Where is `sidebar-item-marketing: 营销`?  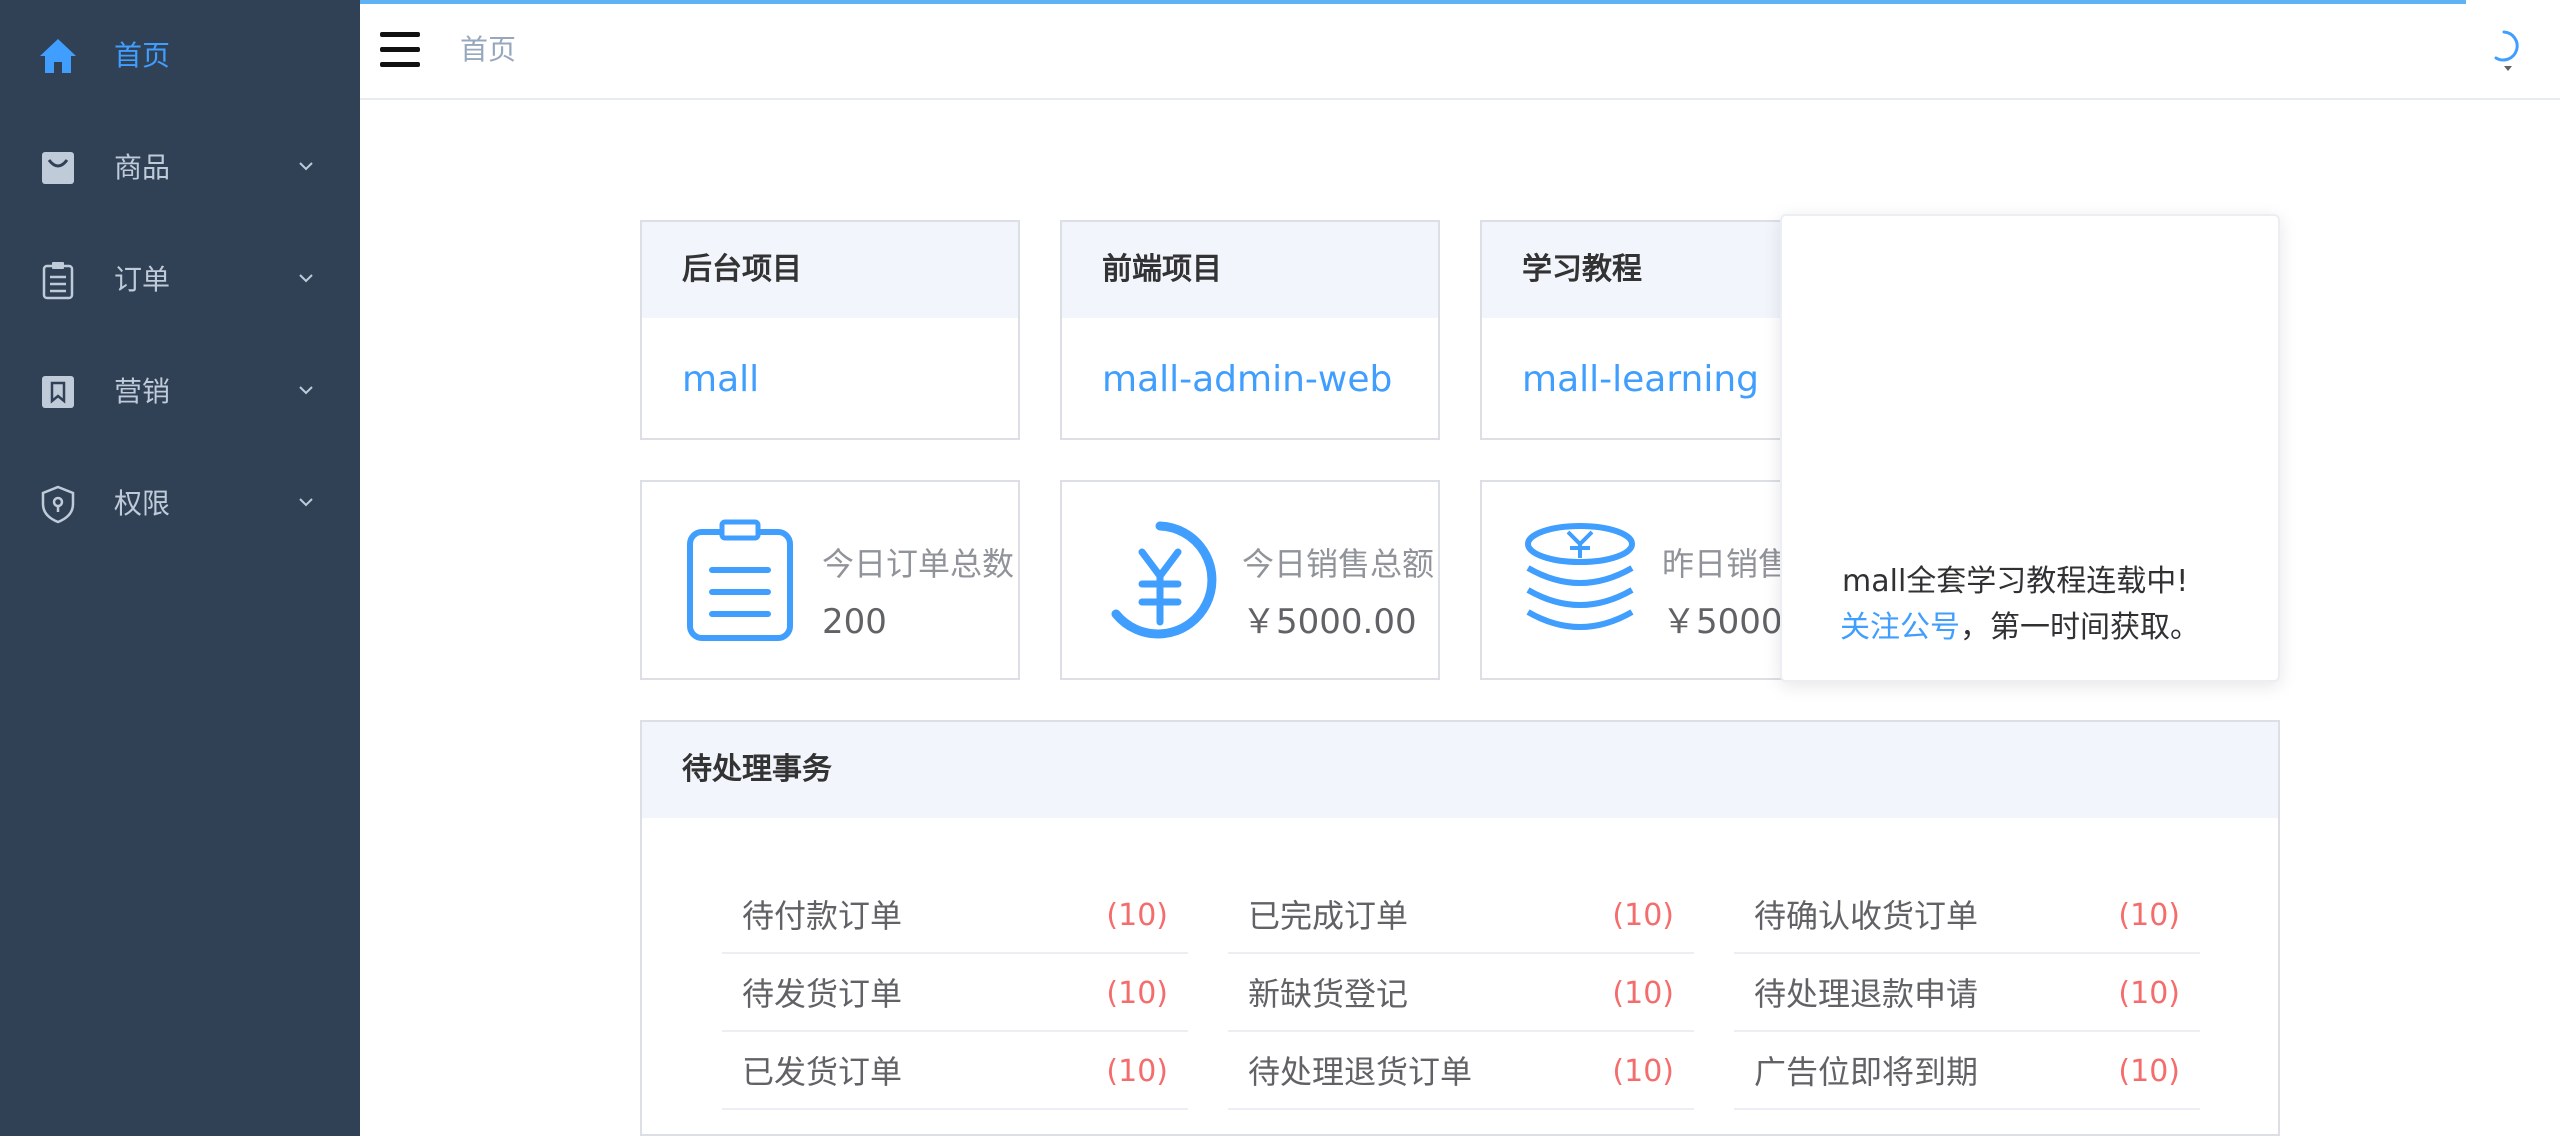
sidebar-item-marketing: 营销 is located at coordinates (180, 392).